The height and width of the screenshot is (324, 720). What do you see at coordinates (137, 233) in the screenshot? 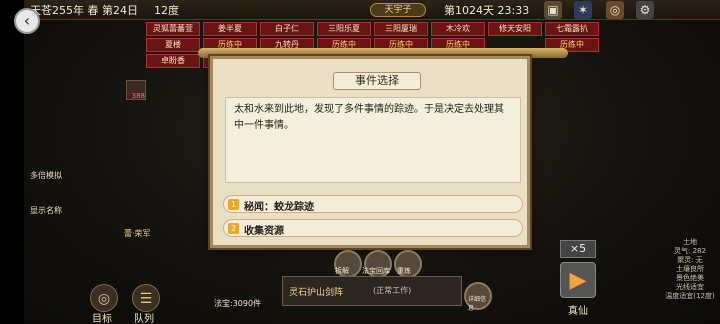
I see `side-note: 蕾·荣军` at bounding box center [137, 233].